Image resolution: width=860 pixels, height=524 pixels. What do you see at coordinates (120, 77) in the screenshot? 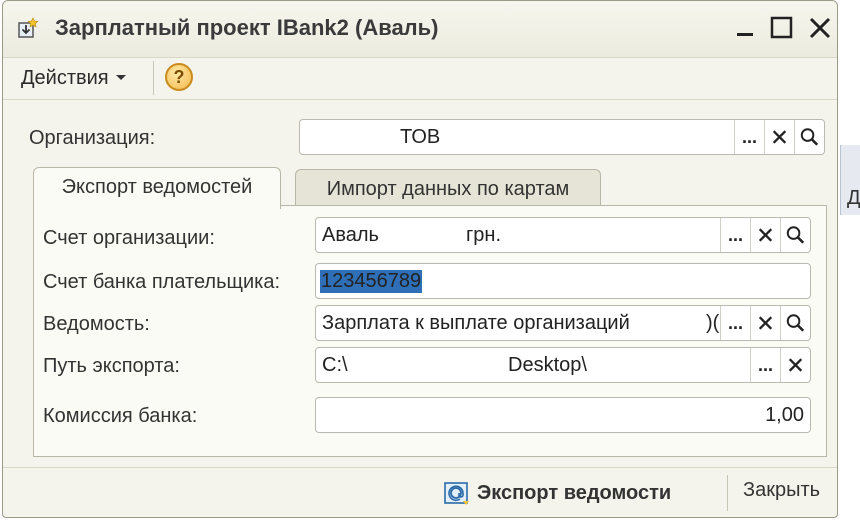
I see `chevron-down-icon` at bounding box center [120, 77].